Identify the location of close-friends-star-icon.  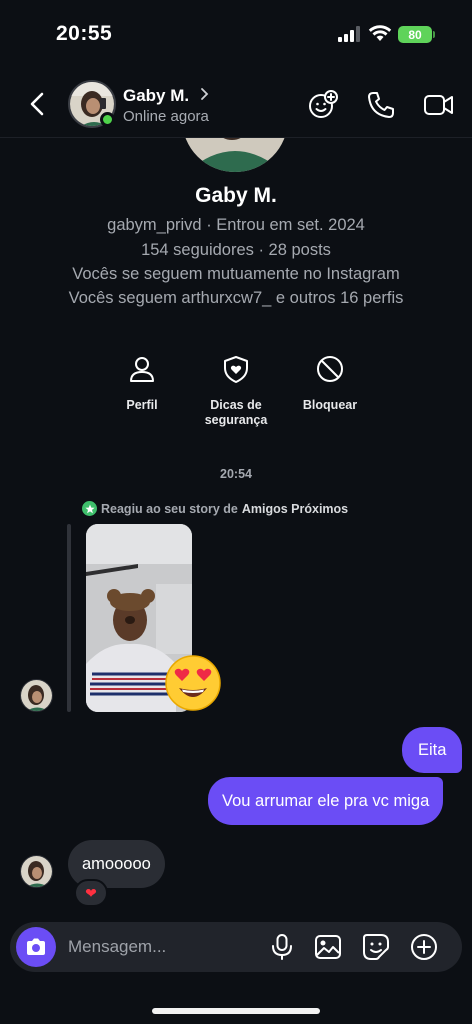
(89, 508).